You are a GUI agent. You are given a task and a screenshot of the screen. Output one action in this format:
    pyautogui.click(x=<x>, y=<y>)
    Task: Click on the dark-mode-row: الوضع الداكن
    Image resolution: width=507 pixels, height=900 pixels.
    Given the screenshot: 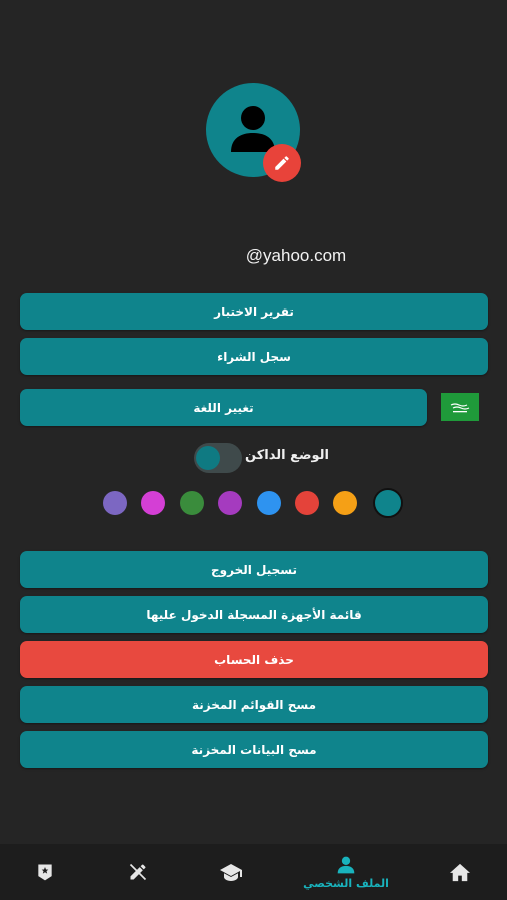 What is the action you would take?
    pyautogui.click(x=253, y=458)
    